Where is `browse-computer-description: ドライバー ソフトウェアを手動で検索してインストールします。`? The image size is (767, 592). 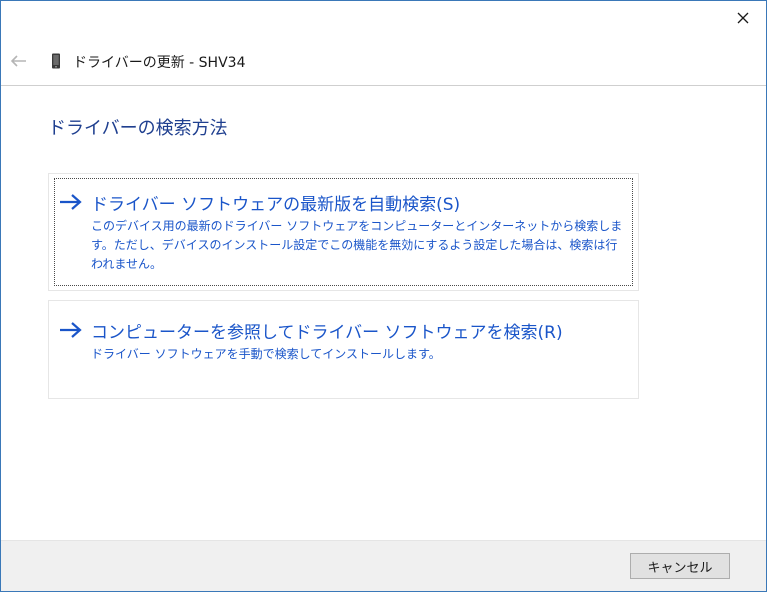
browse-computer-description: ドライバー ソフトウェアを手動で検索してインストールします。 is located at coordinates (266, 354).